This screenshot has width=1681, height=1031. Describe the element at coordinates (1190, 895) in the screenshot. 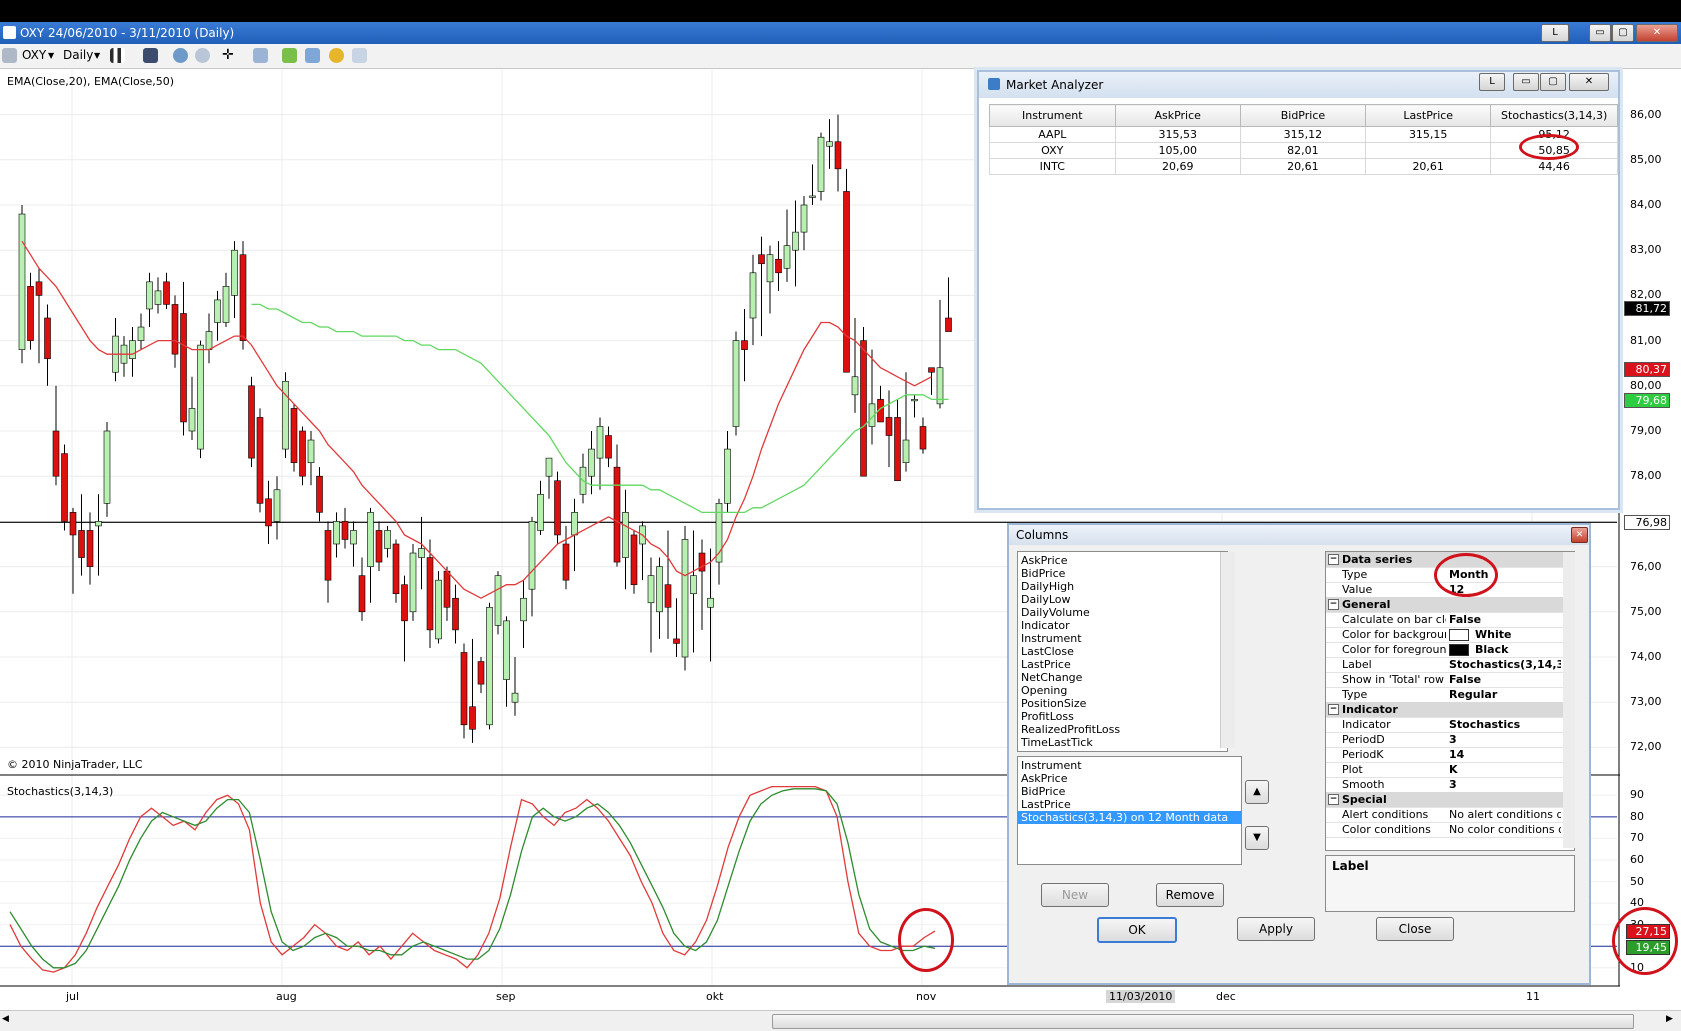

I see `remove-button: Remove` at that location.